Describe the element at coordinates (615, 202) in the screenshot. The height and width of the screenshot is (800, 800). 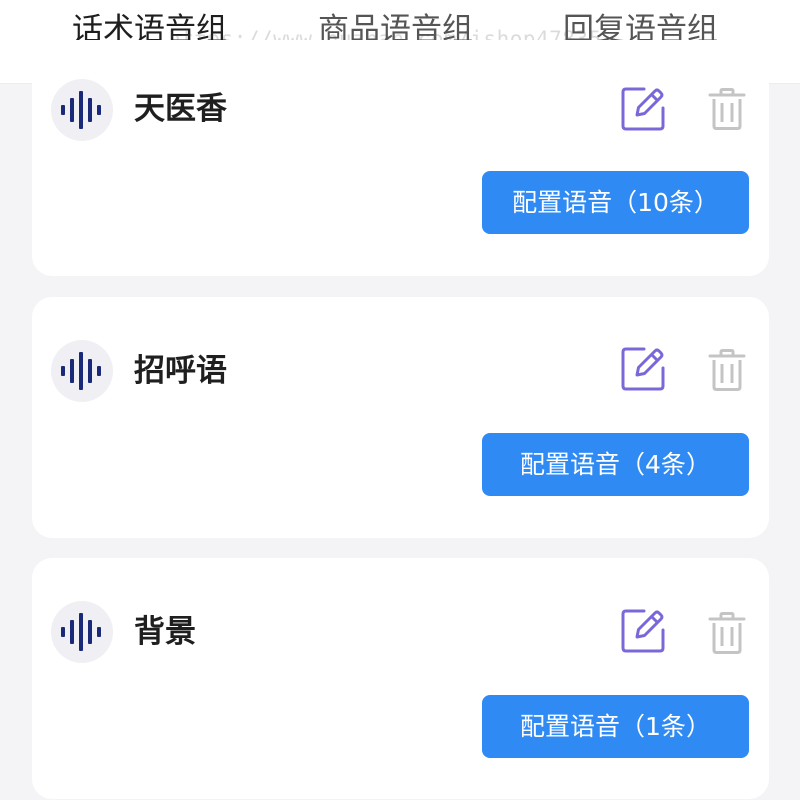
I see `configure-voice-button: 配置语音（10条）` at that location.